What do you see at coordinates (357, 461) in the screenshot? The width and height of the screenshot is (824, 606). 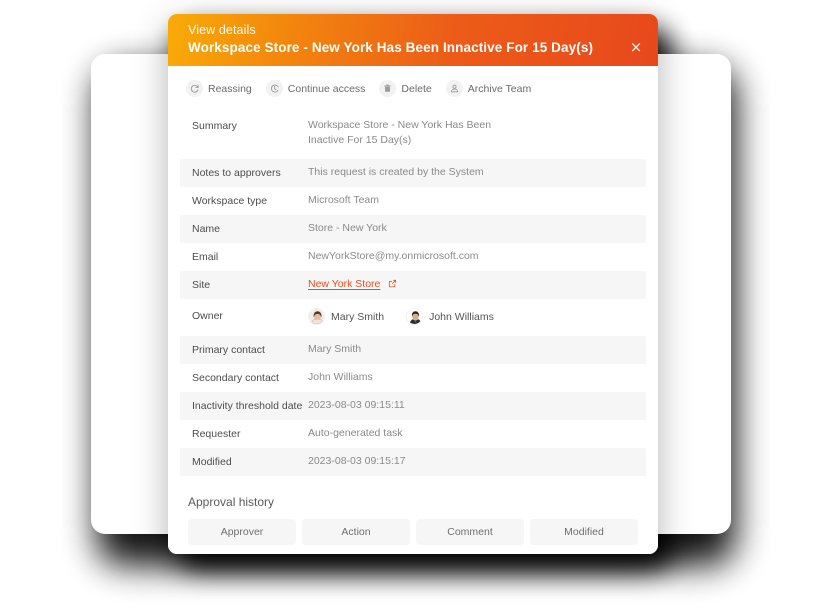 I see `field-value: 2023-08-03 09:15:17` at bounding box center [357, 461].